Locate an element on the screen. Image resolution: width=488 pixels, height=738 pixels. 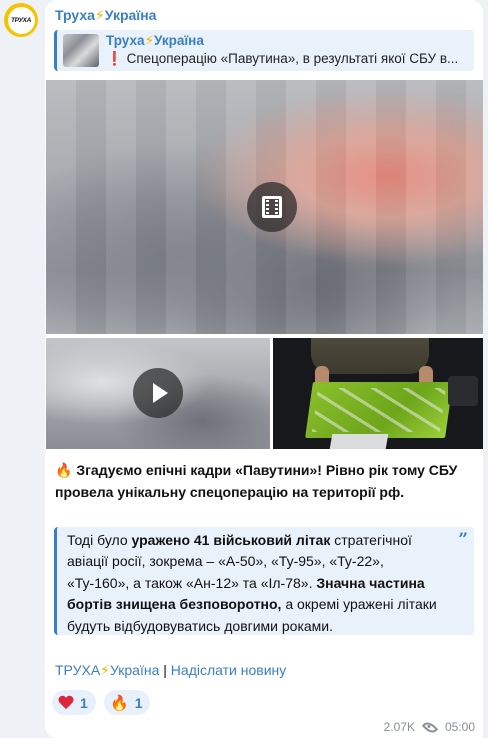
reply-title: Труха⚡Україна is located at coordinates (155, 41).